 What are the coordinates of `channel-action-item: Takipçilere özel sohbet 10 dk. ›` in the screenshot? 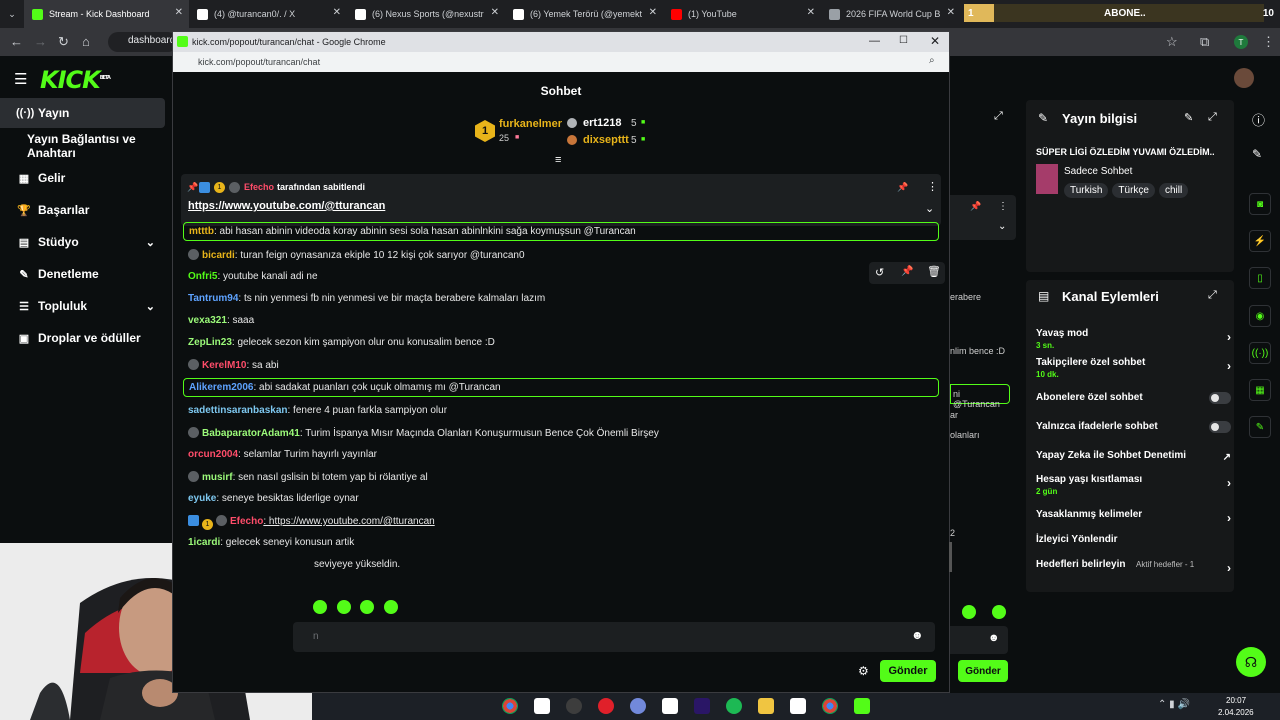 It's located at (1133, 368).